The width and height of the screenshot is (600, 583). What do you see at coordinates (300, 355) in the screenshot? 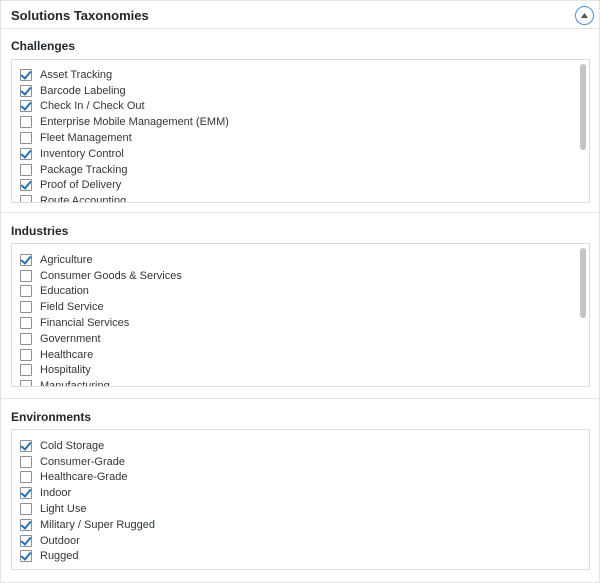
I see `checklist-item: Healthcare` at bounding box center [300, 355].